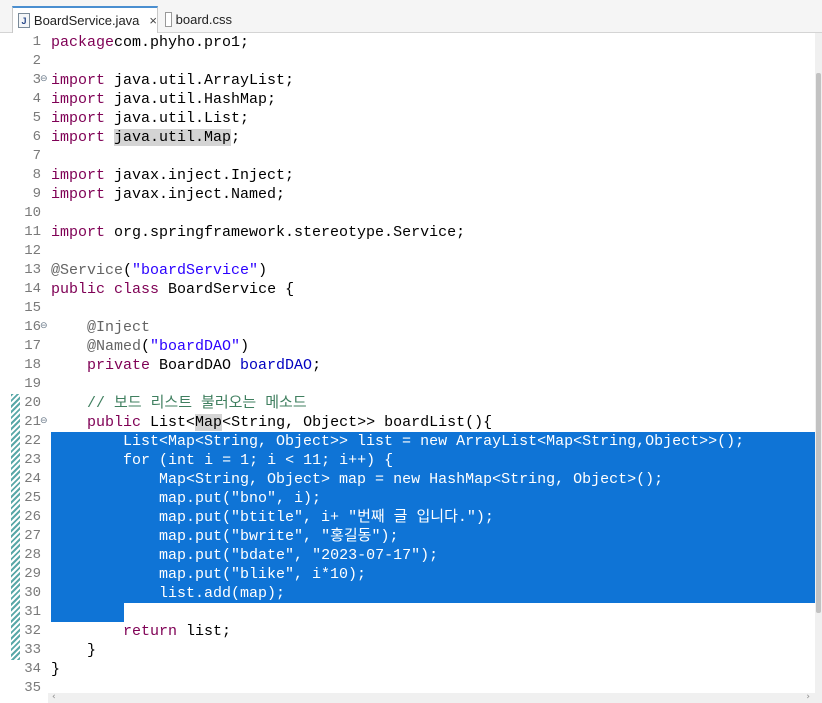  Describe the element at coordinates (407, 118) in the screenshot. I see `code-line: 5 import java.util.List;` at that location.